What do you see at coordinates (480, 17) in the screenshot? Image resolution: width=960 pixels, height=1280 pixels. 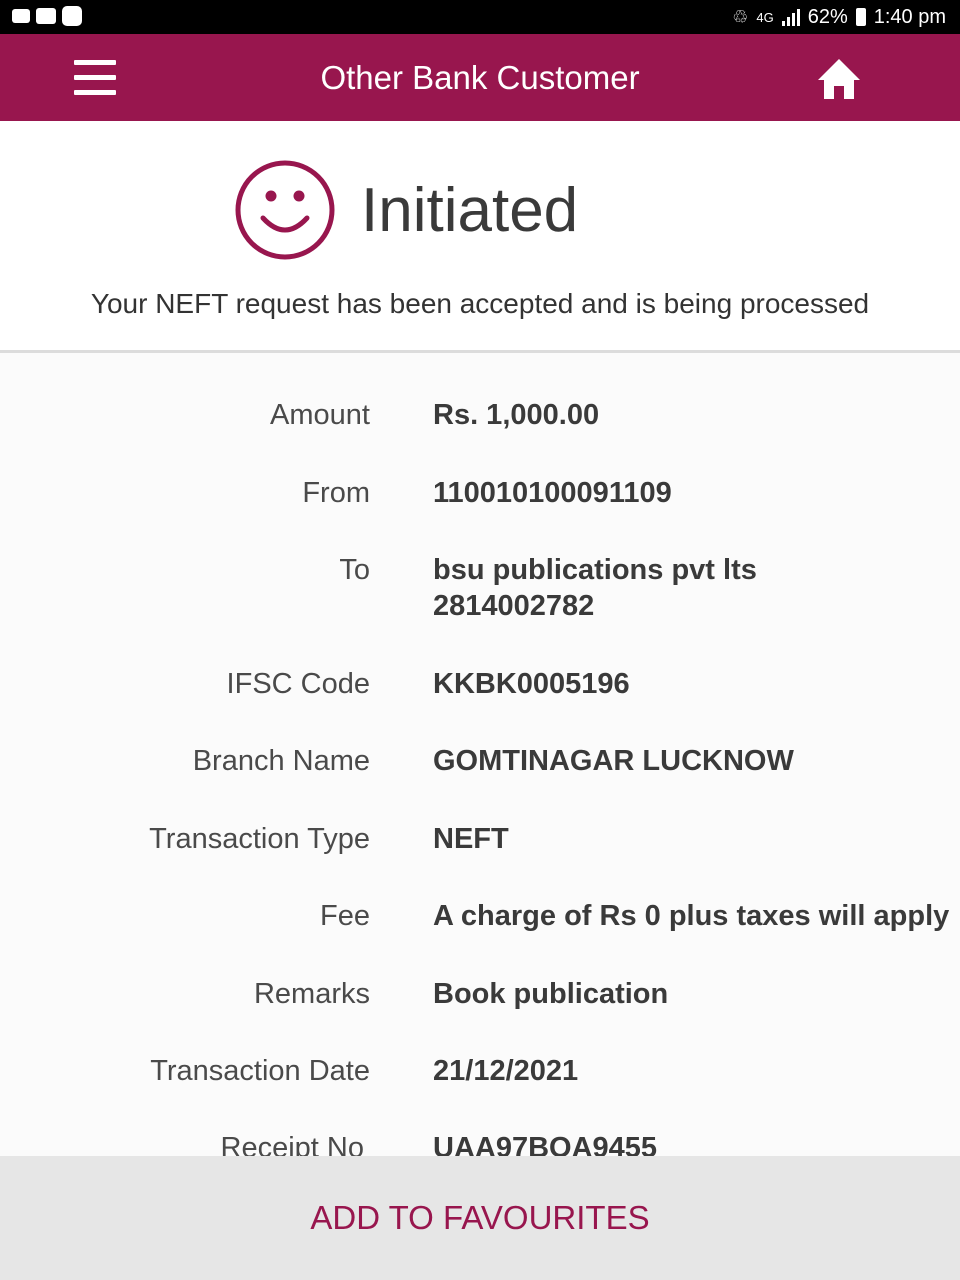 I see `status-bar: ♲ 4G 62% 1:40 pm` at bounding box center [480, 17].